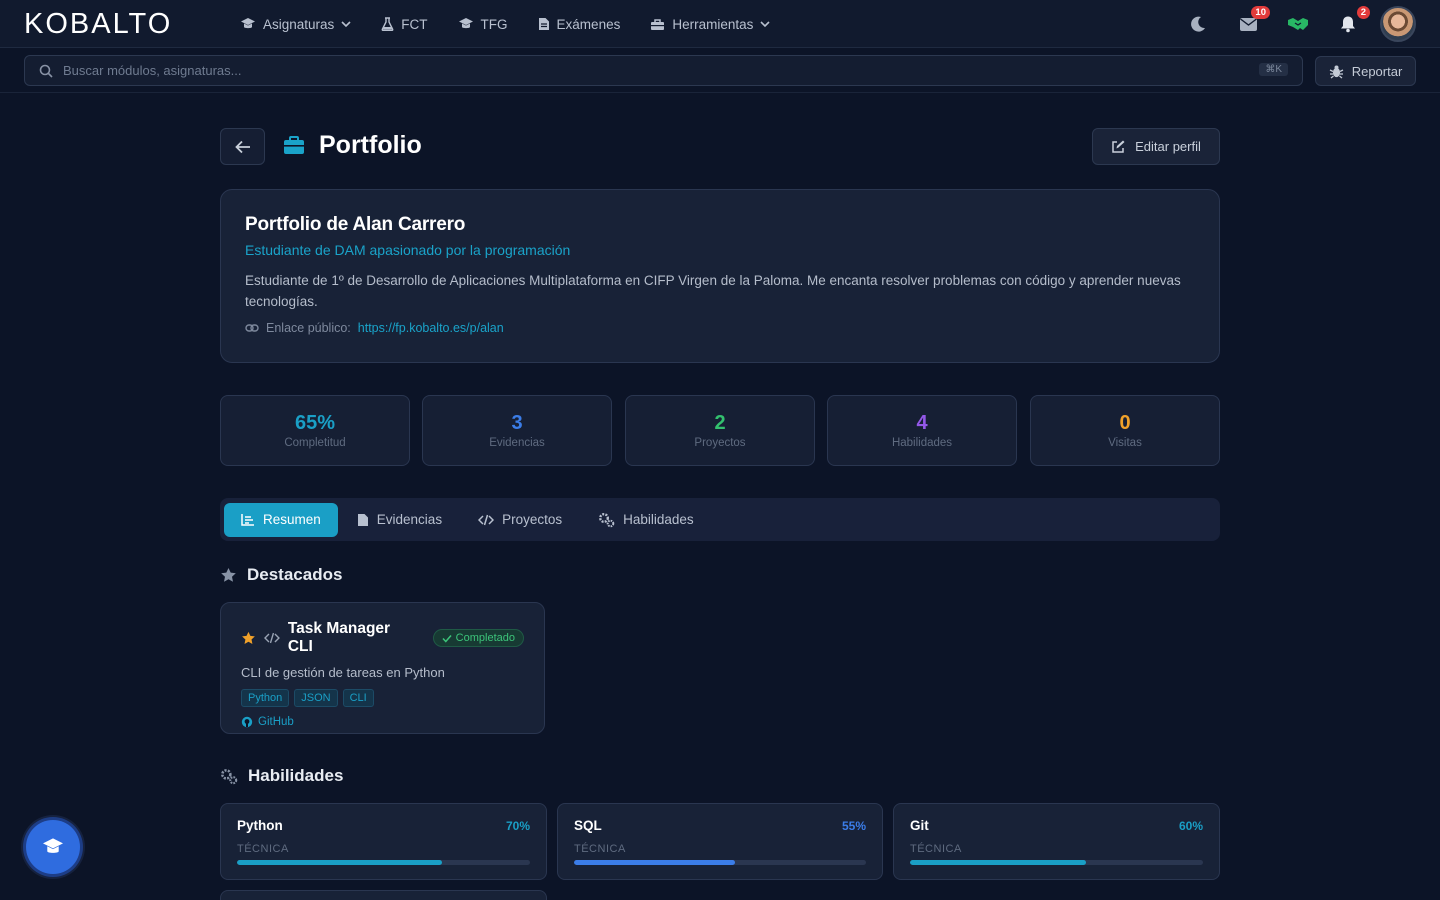 The width and height of the screenshot is (1440, 900). I want to click on report-button: Reportar, so click(1365, 71).